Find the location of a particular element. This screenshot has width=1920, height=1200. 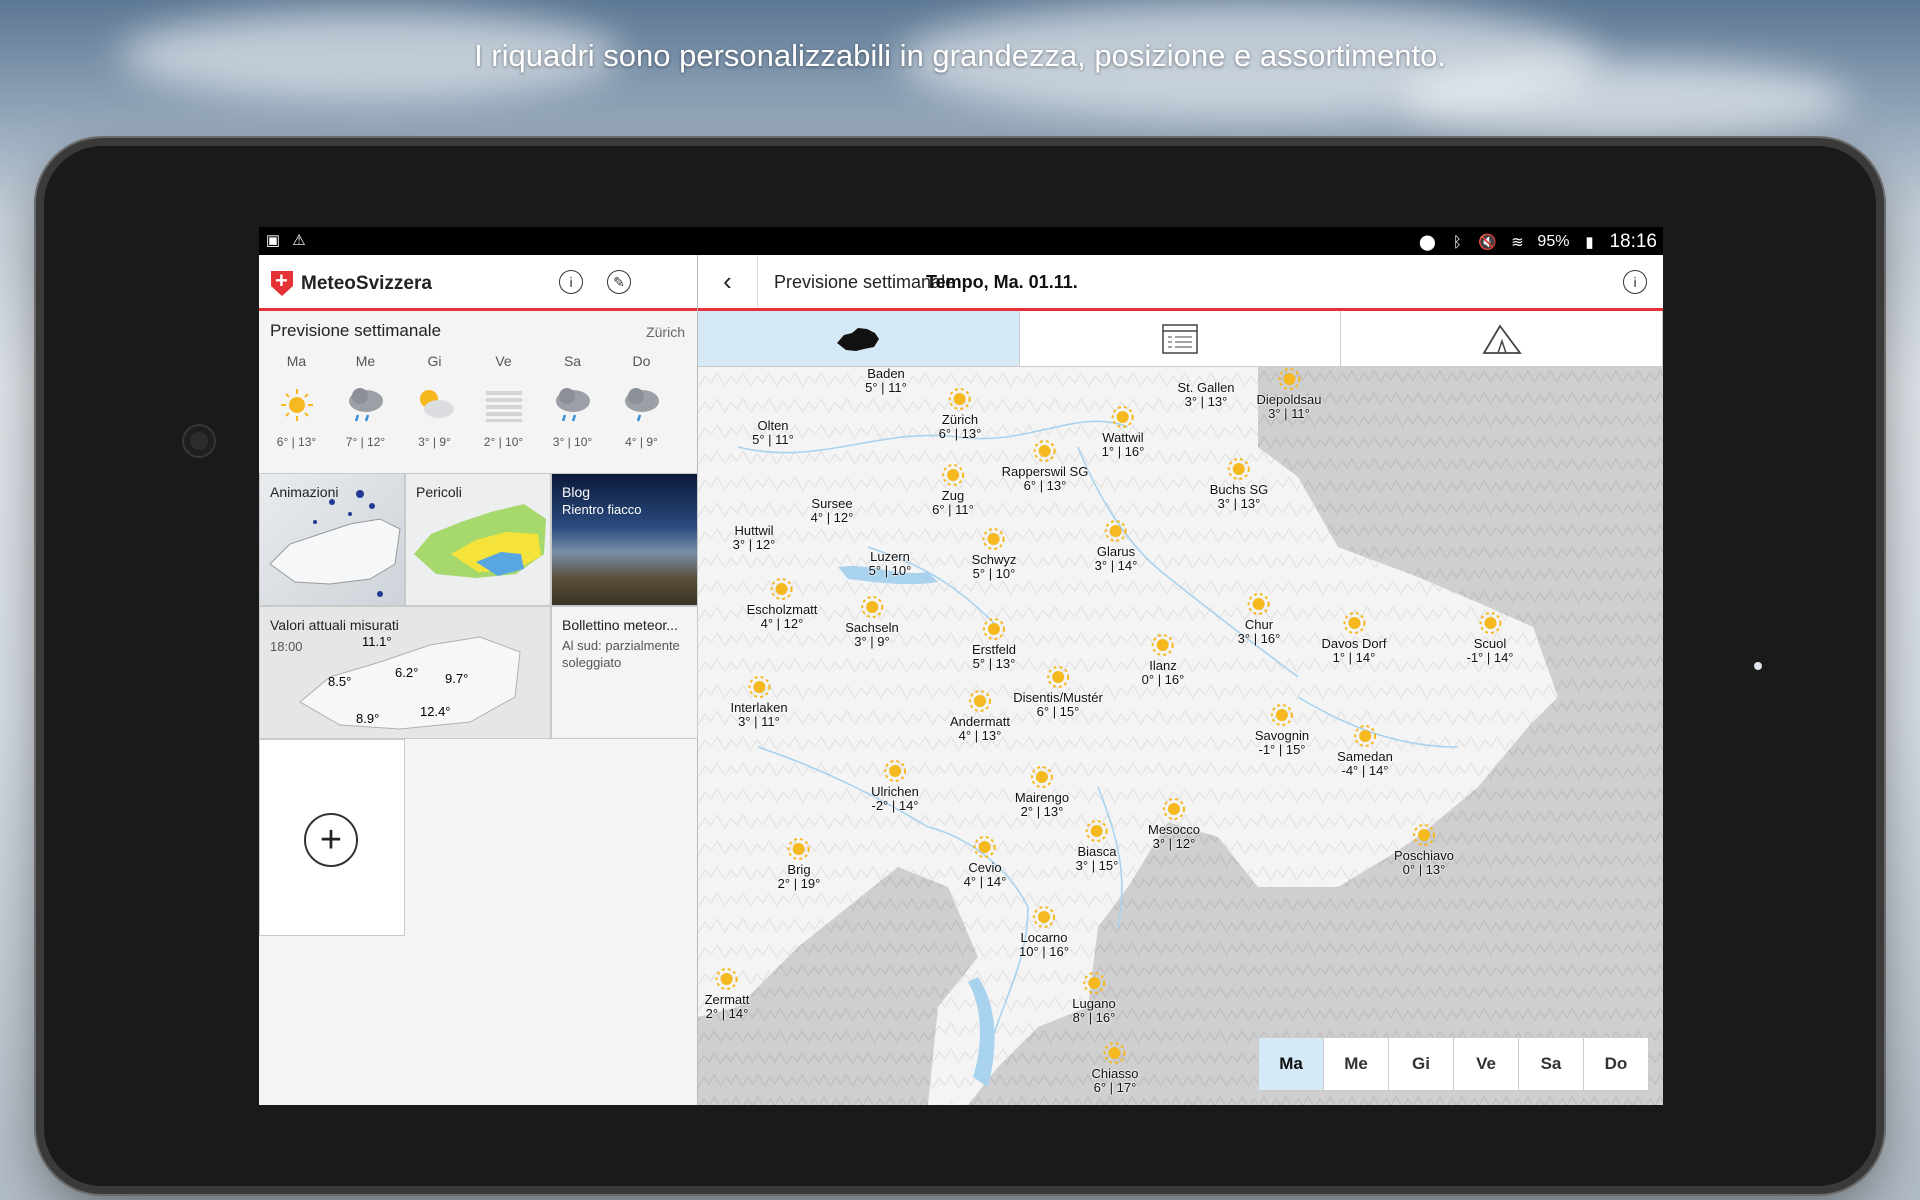

city-temp: 3° | 12° is located at coordinates (754, 544).